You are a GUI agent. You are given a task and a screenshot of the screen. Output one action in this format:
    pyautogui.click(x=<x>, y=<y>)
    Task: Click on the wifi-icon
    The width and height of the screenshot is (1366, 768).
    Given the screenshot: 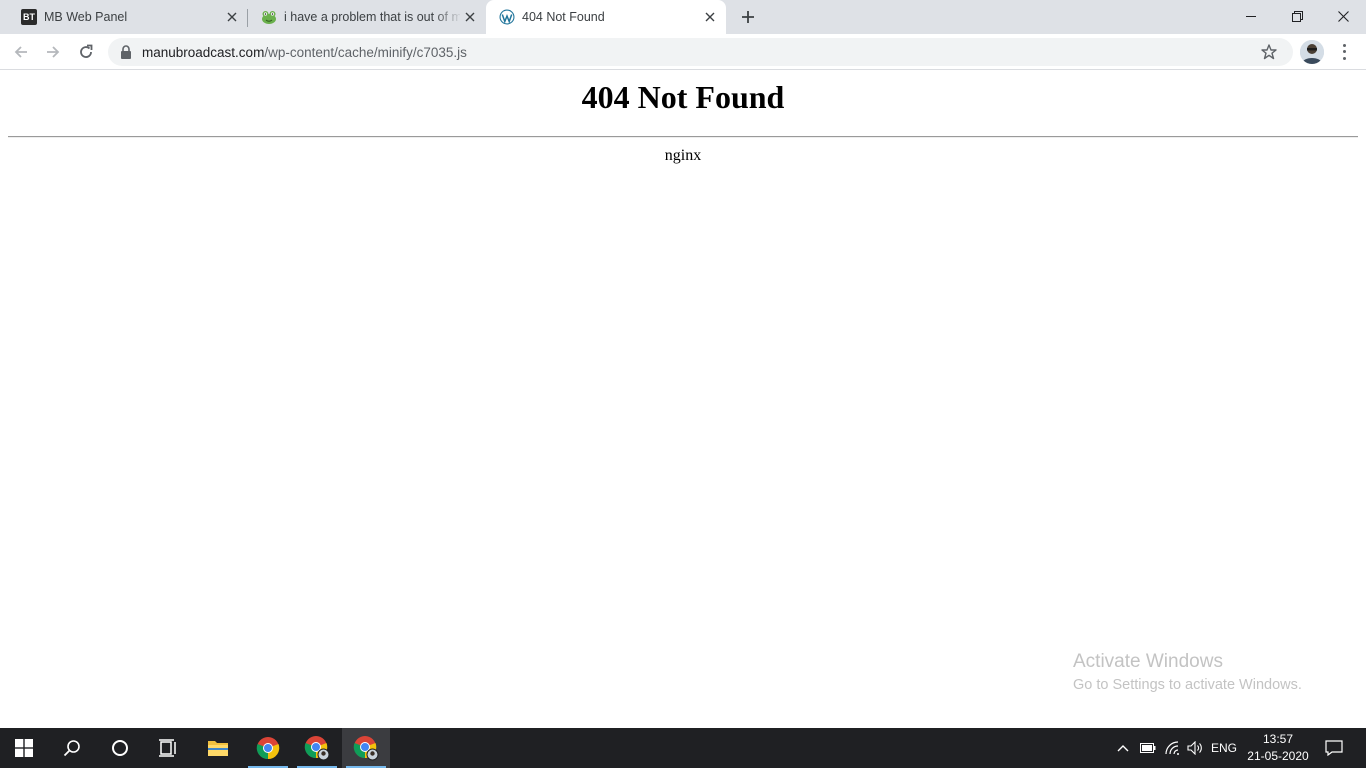 What is the action you would take?
    pyautogui.click(x=1172, y=748)
    